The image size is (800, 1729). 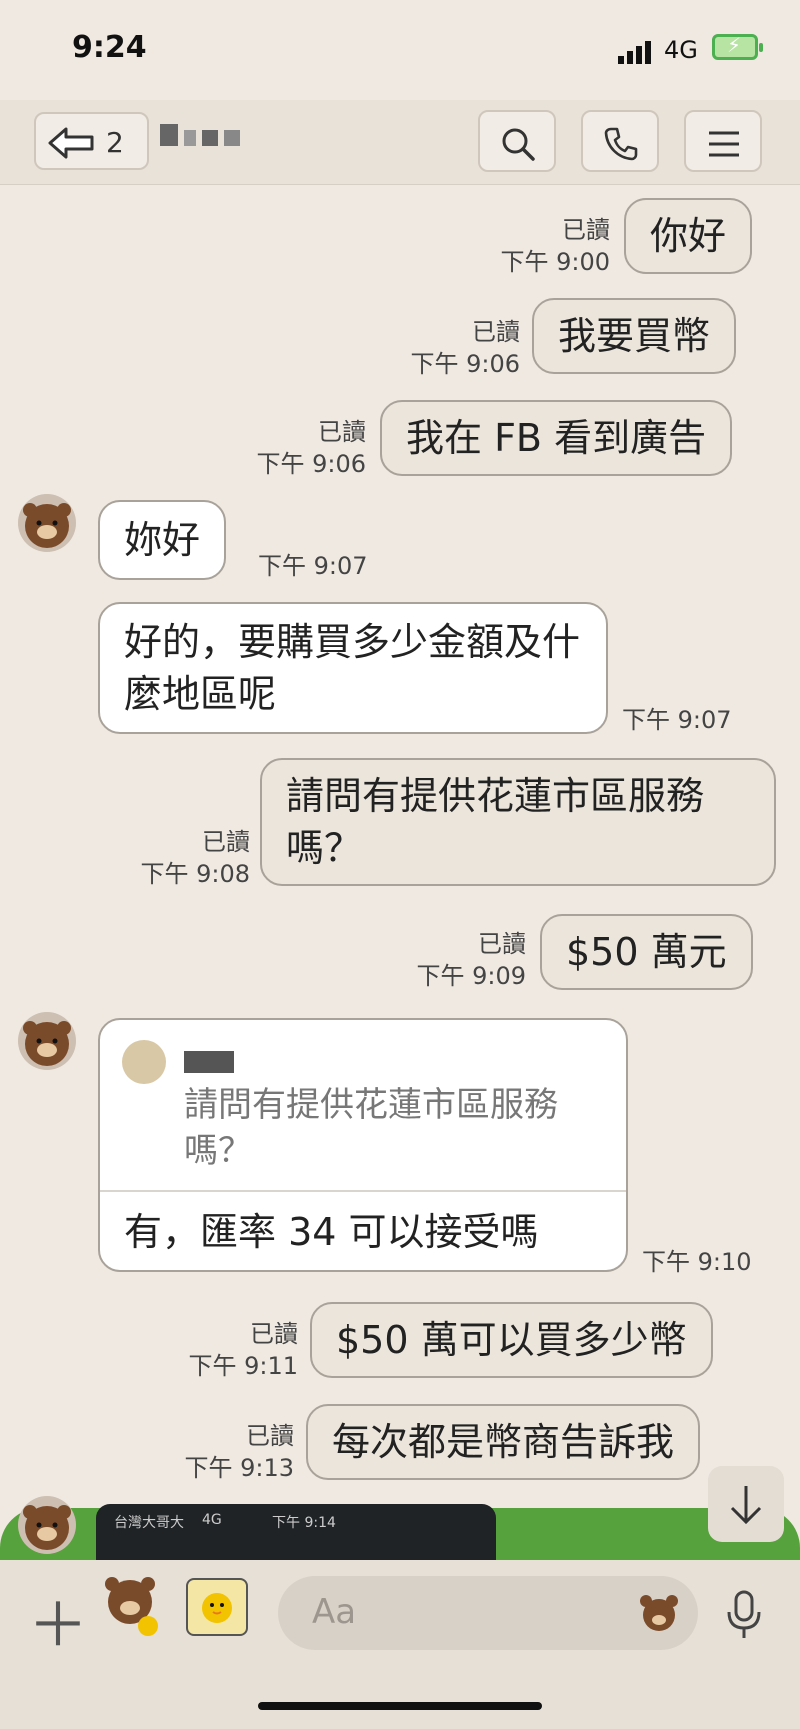 I want to click on battery-icon: ⚡, so click(x=737, y=46).